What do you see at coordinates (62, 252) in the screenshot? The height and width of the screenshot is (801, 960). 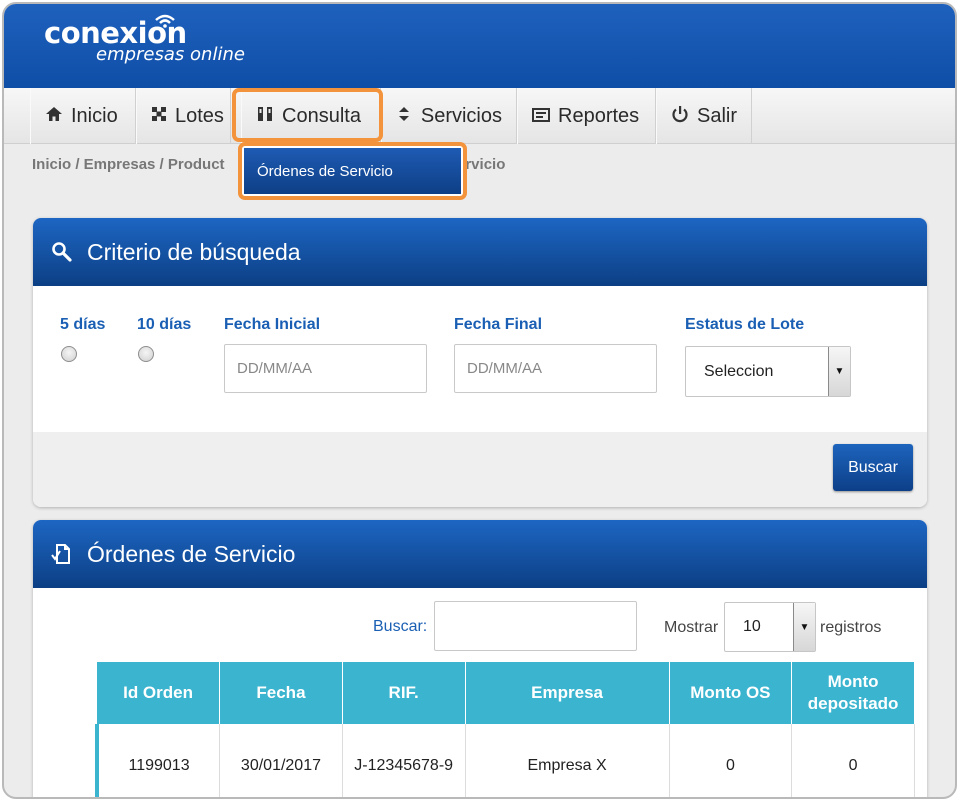 I see `search-icon` at bounding box center [62, 252].